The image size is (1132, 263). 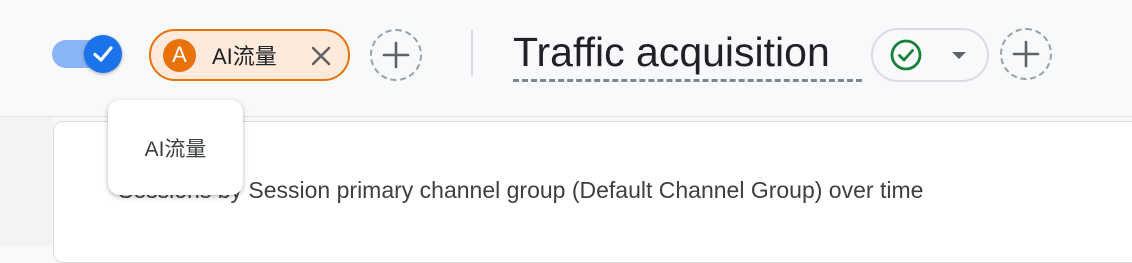 What do you see at coordinates (959, 55) in the screenshot?
I see `caret-down-icon` at bounding box center [959, 55].